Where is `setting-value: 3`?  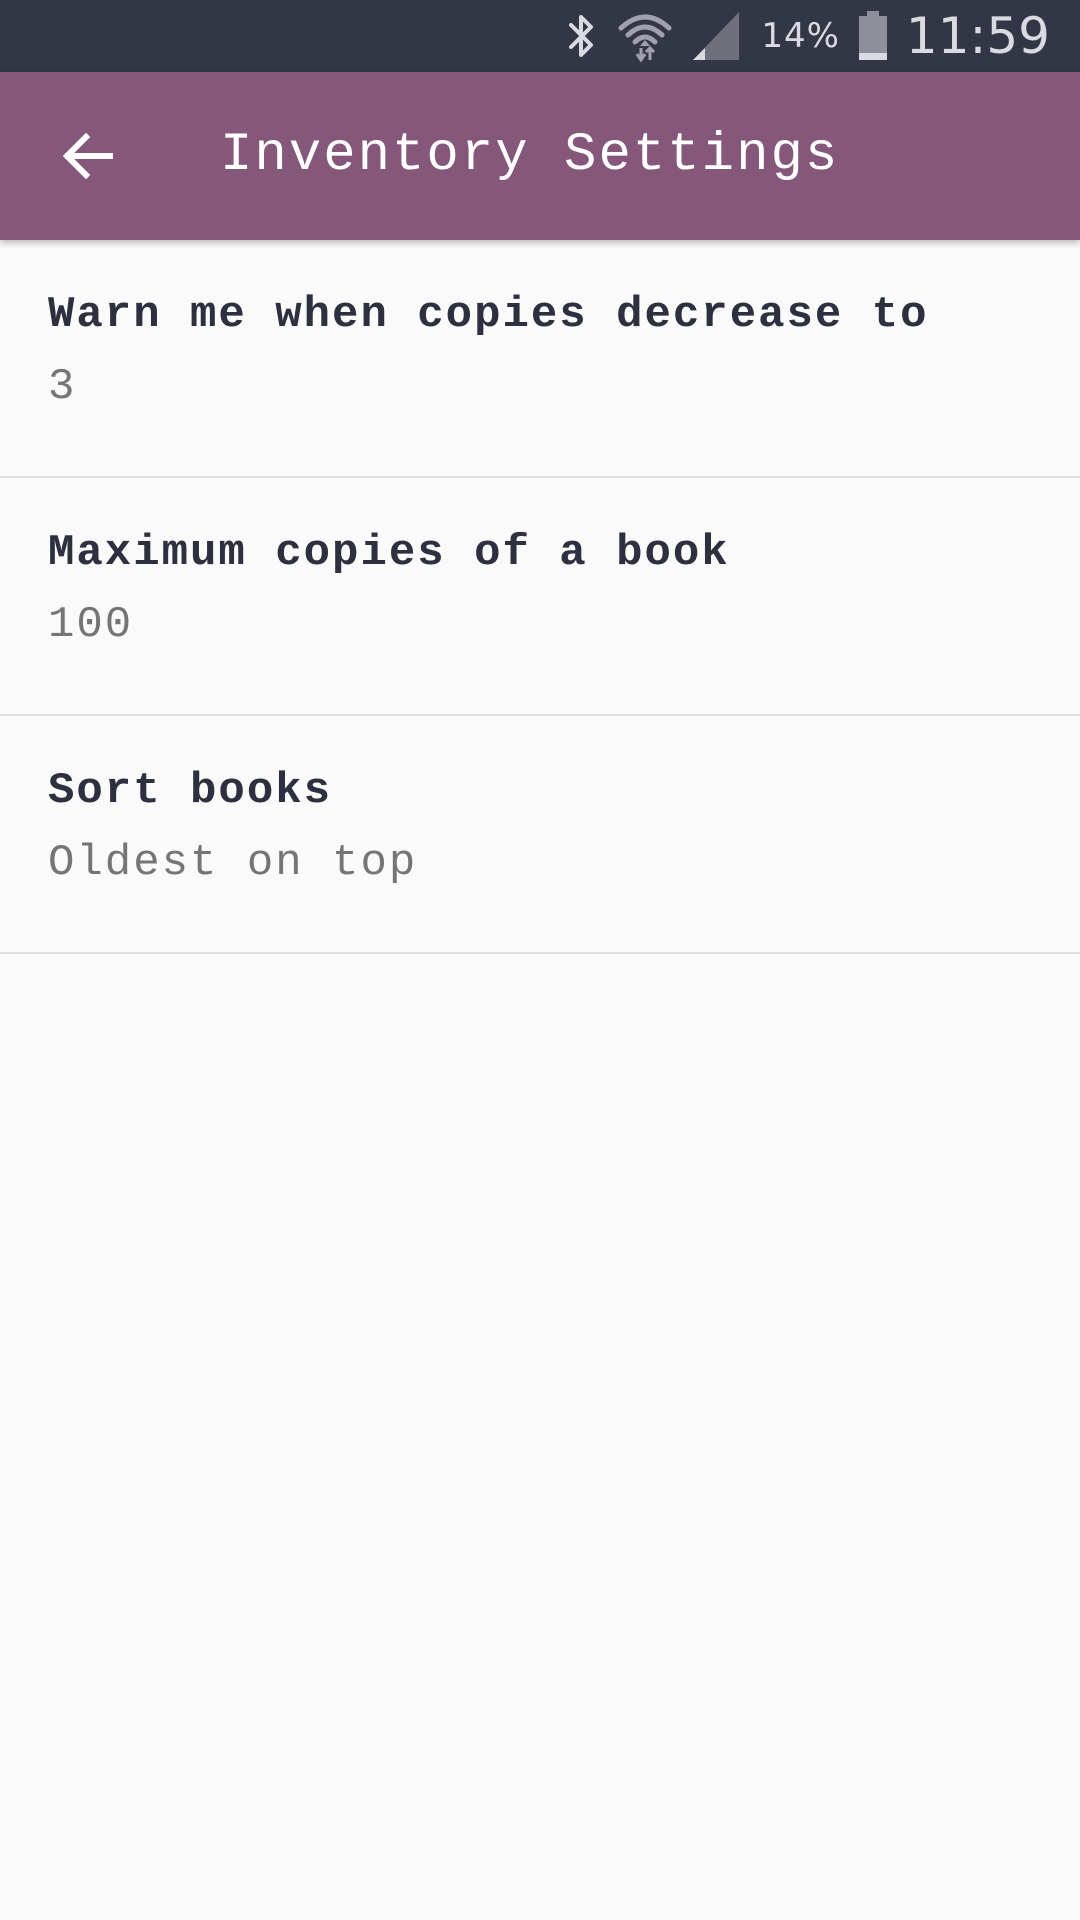
setting-value: 3 is located at coordinates (62, 387).